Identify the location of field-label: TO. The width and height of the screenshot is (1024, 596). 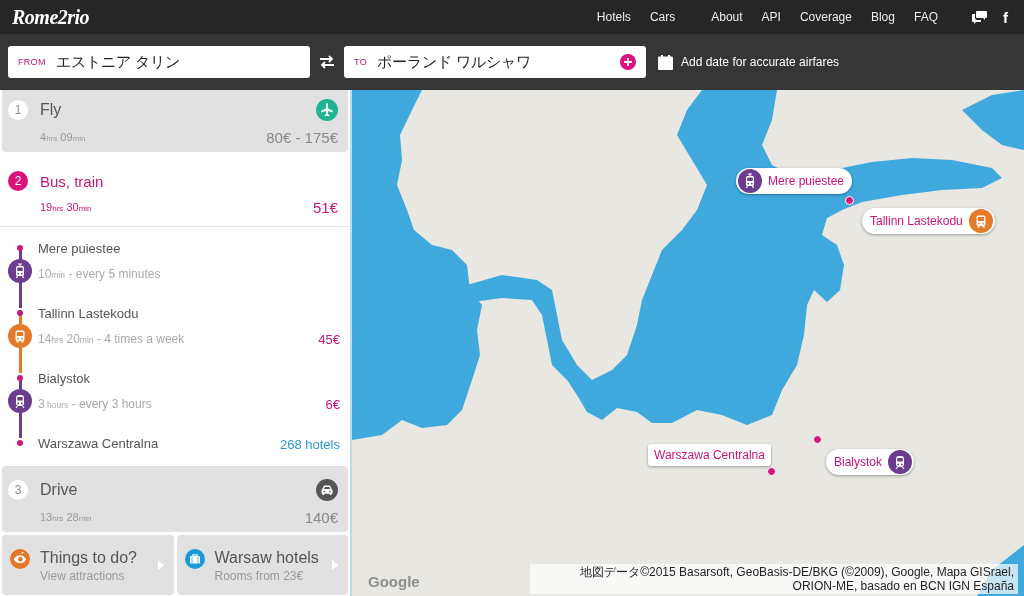
(360, 62).